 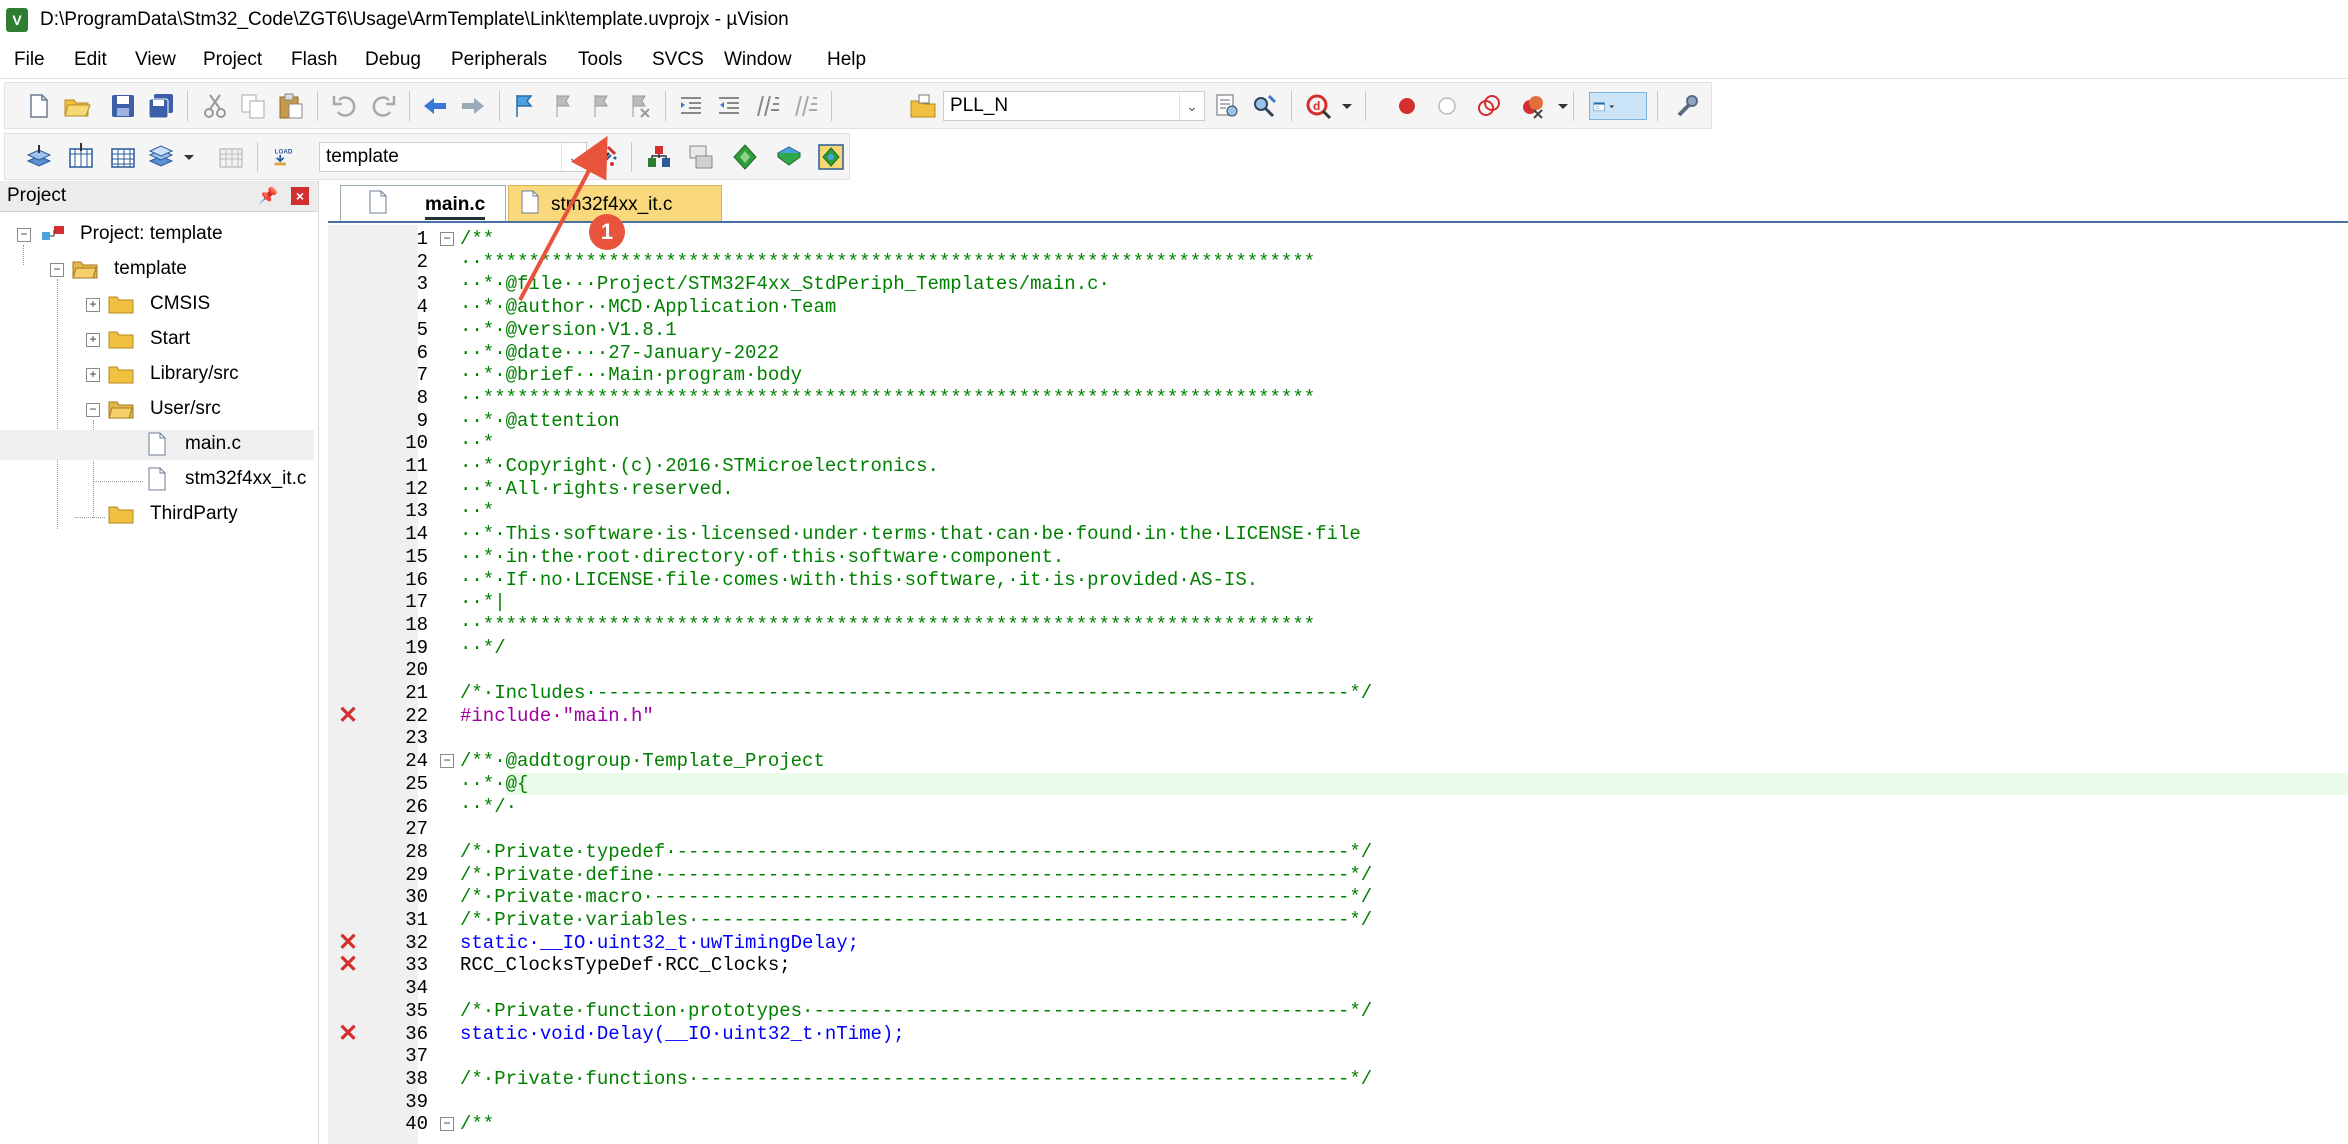 What do you see at coordinates (805, 106) in the screenshot?
I see `uncomment-icon` at bounding box center [805, 106].